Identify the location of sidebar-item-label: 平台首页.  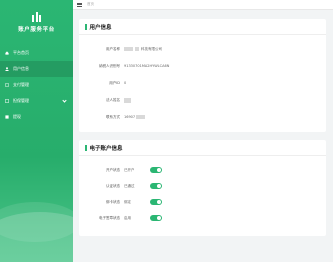
(21, 52).